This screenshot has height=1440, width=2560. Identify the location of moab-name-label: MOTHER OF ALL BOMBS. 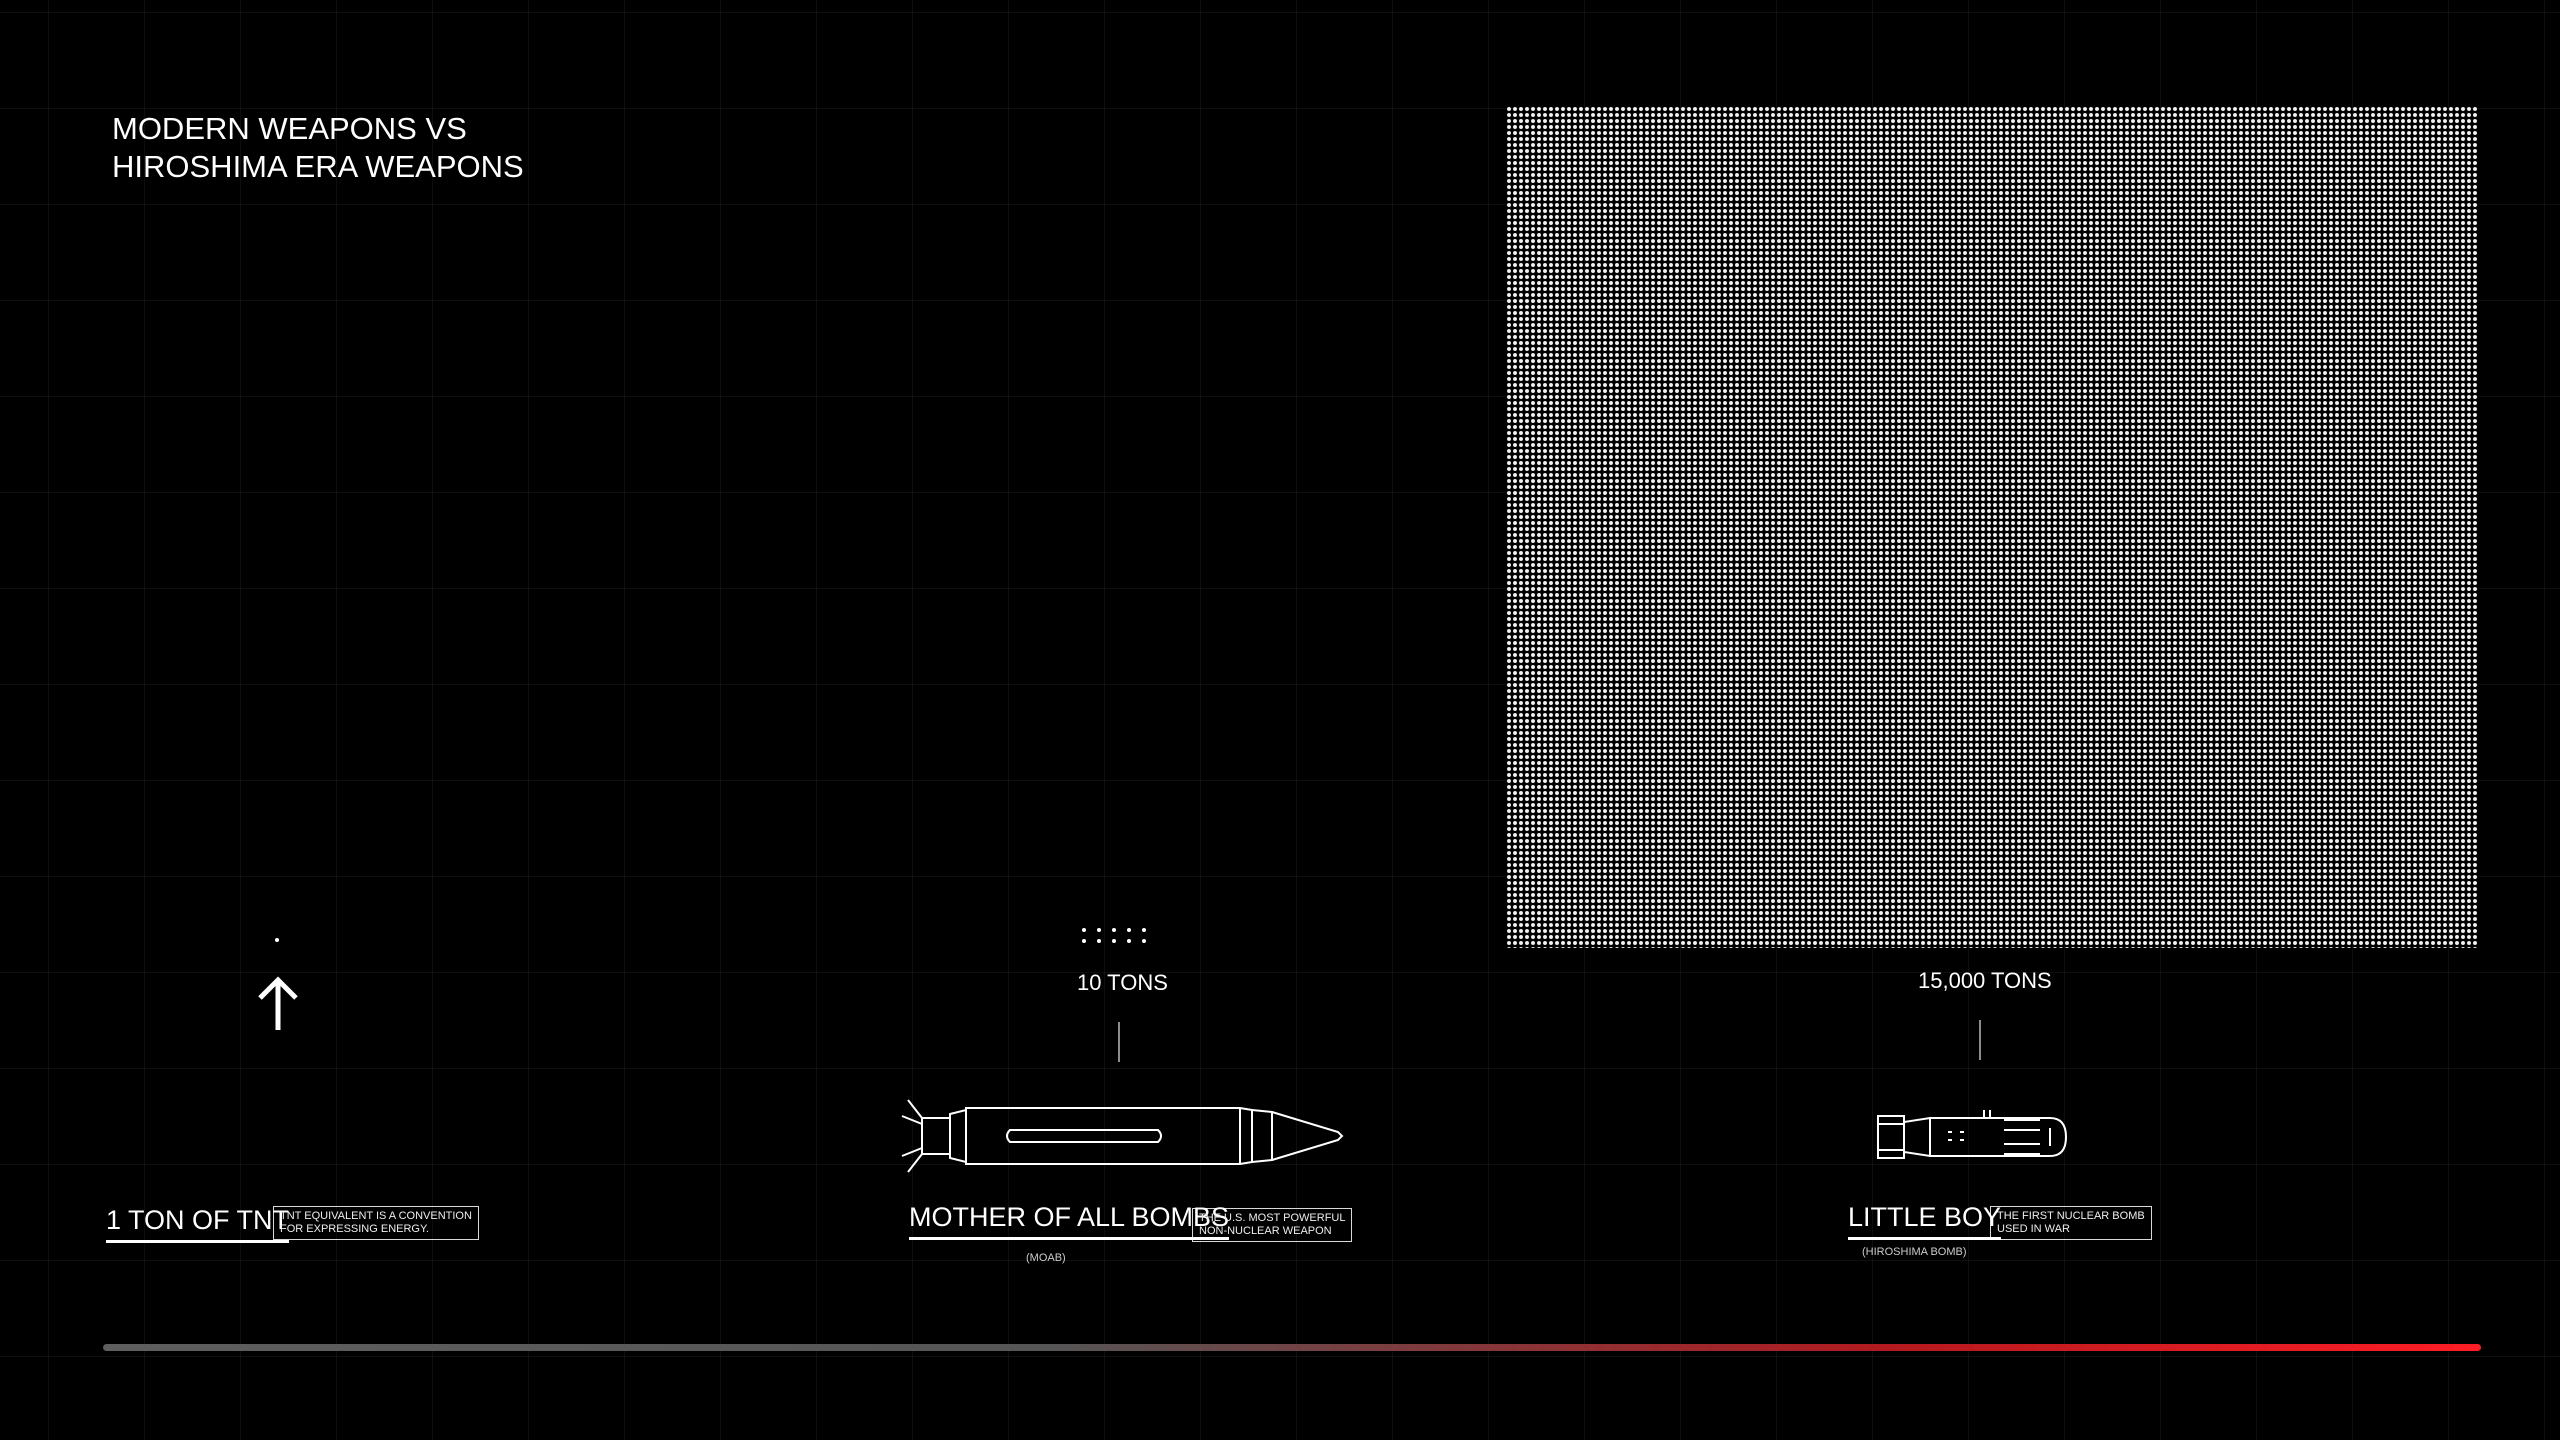
(1069, 1221).